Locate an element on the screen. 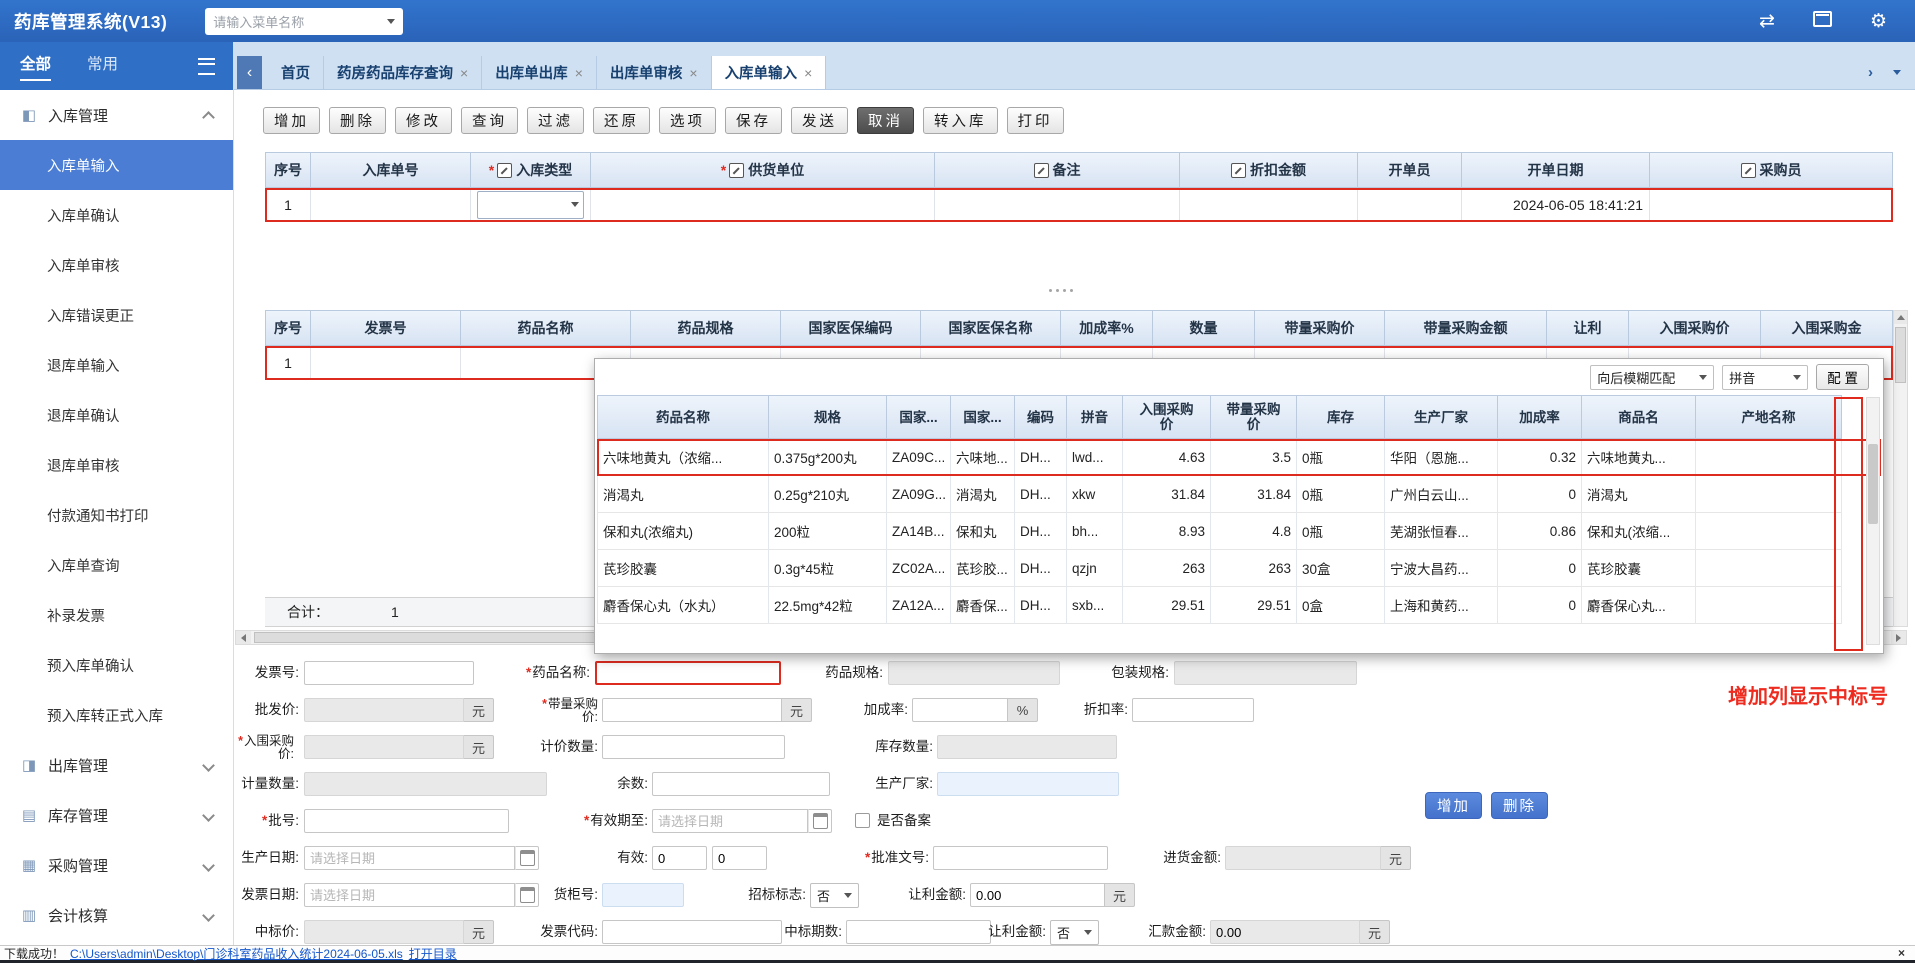 This screenshot has width=1915, height=963. batch-no-input is located at coordinates (406, 821).